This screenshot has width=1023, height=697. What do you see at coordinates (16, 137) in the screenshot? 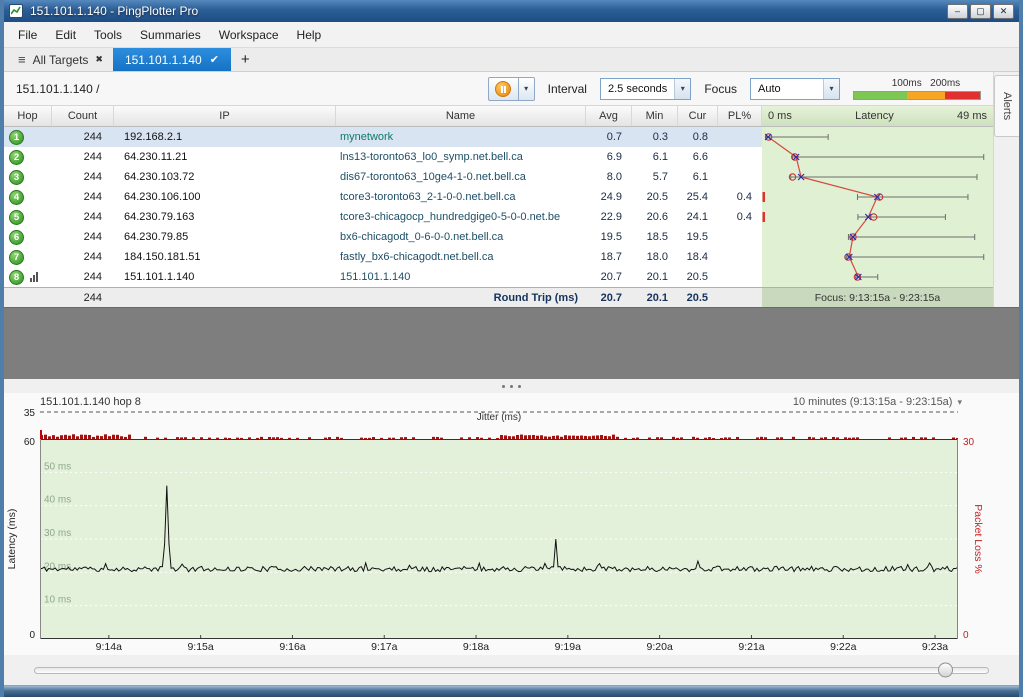
I see `hop-number-badge: 1` at bounding box center [16, 137].